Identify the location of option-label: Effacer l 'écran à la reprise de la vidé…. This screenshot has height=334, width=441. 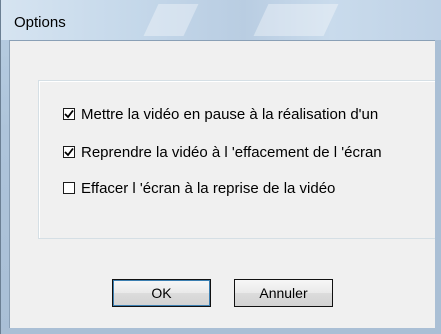
(208, 188).